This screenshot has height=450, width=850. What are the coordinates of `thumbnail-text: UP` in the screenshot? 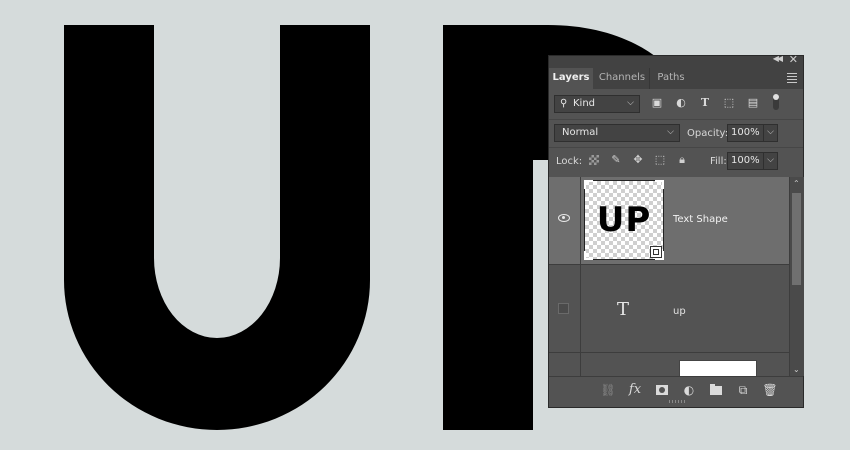 It's located at (624, 220).